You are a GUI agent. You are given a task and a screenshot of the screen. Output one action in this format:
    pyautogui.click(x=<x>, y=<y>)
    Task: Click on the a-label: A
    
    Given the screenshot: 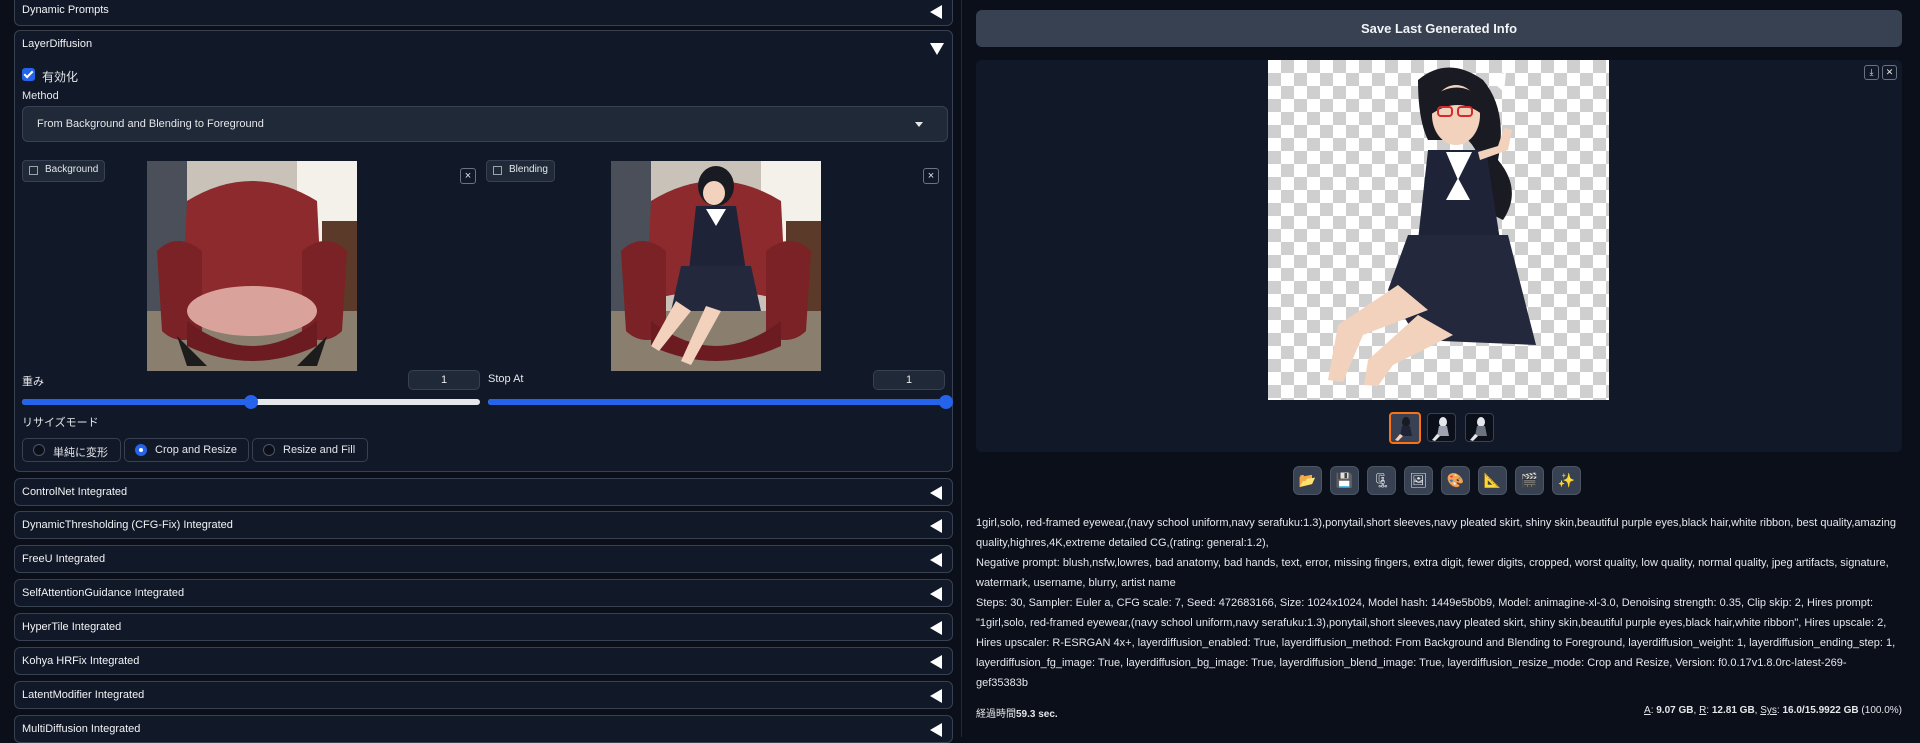 What is the action you would take?
    pyautogui.click(x=1647, y=710)
    